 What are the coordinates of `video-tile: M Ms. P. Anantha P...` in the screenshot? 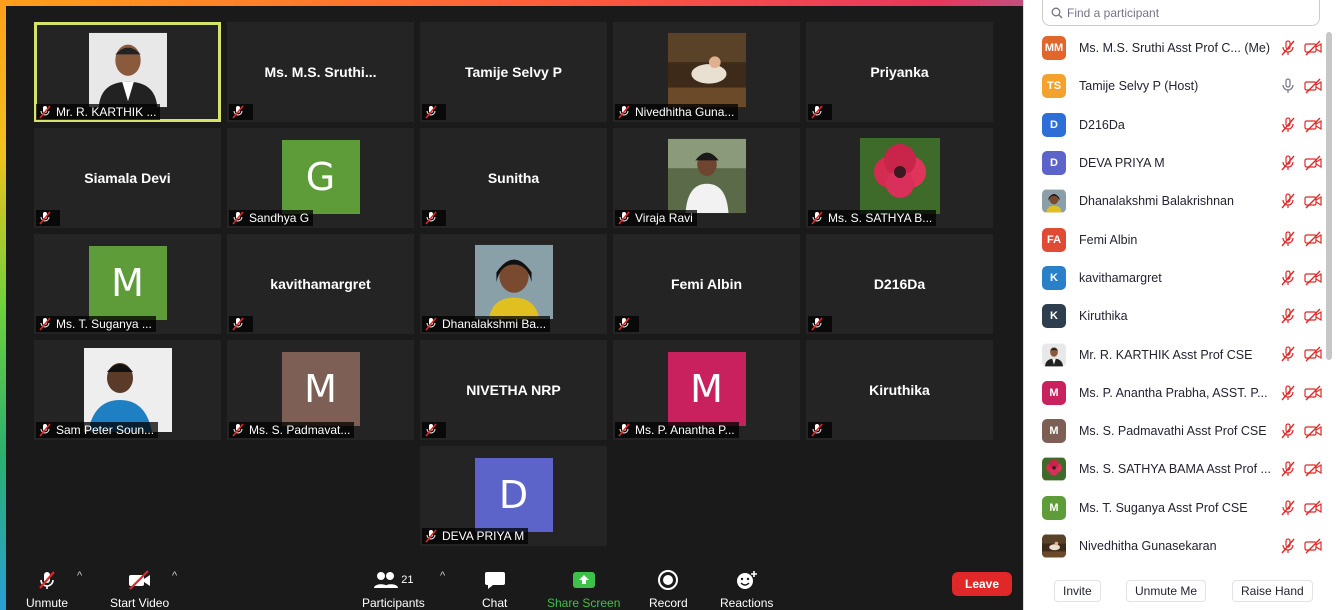 It's located at (706, 390).